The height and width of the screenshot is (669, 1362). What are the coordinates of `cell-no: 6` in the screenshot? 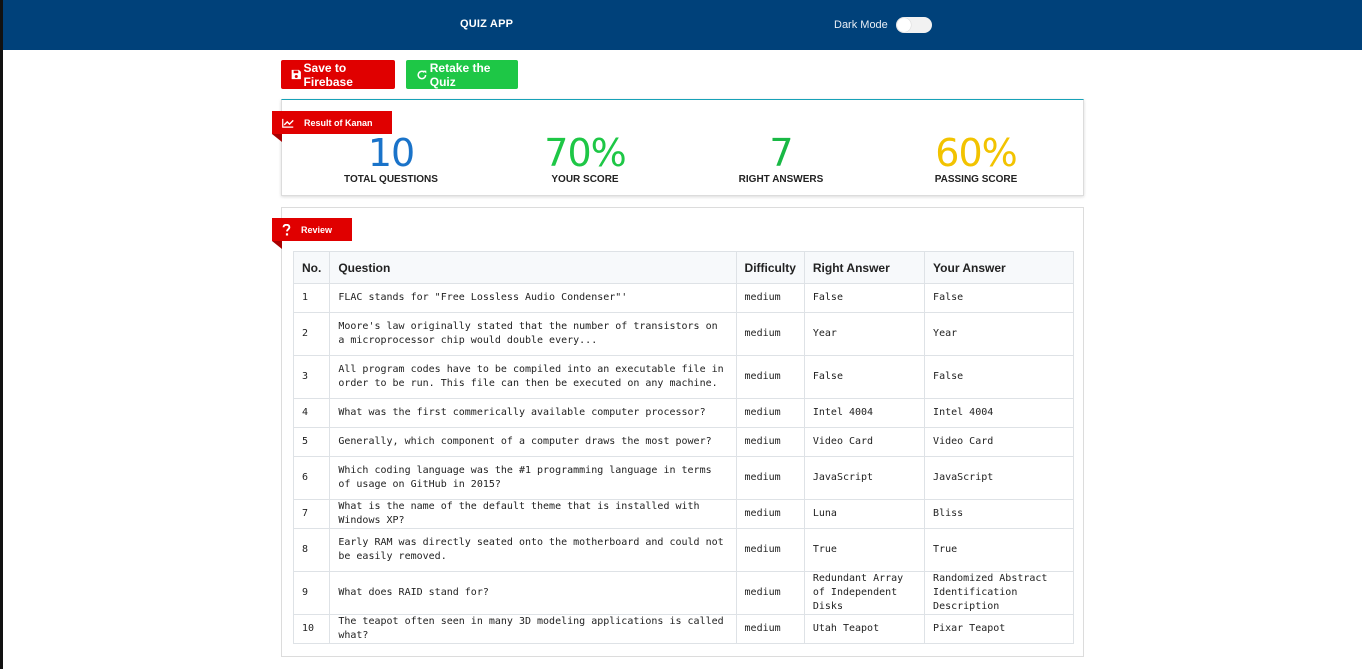 It's located at (311, 478).